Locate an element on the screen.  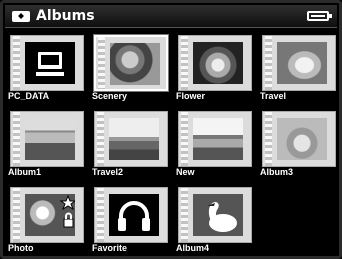
headphones-icon is located at coordinates (134, 215).